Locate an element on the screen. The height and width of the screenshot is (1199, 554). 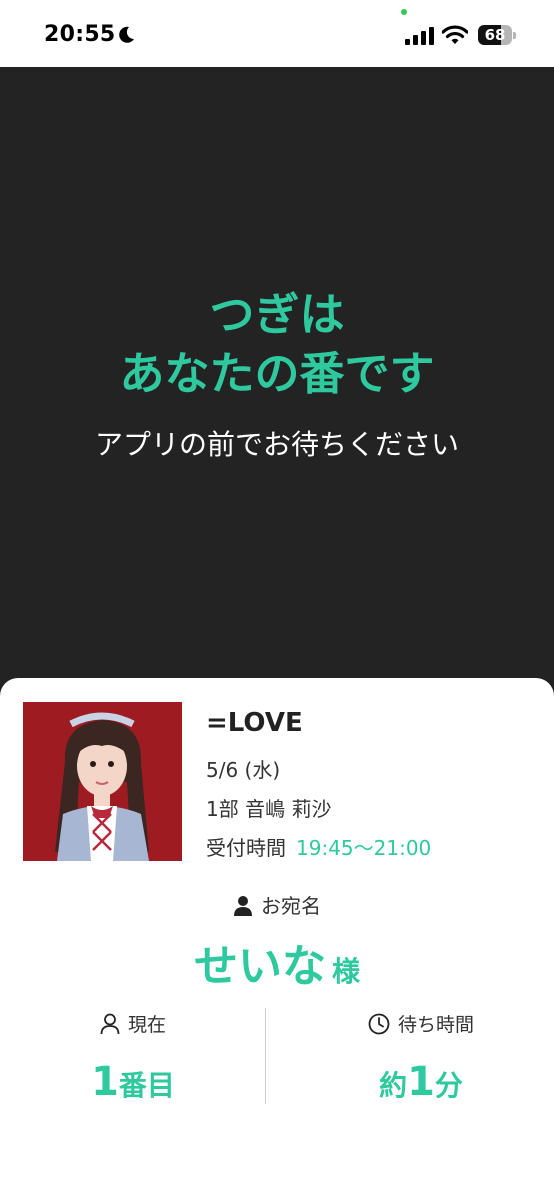
battery-percentage: 68 is located at coordinates (495, 35).